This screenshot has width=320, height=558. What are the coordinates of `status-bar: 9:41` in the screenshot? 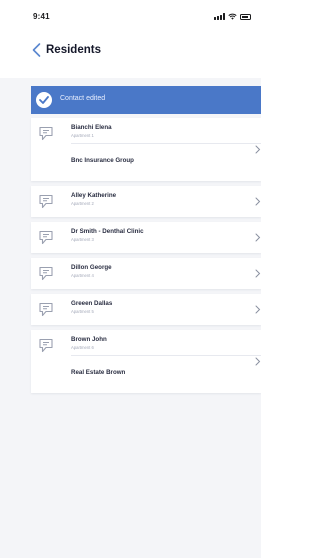 It's located at (130, 13).